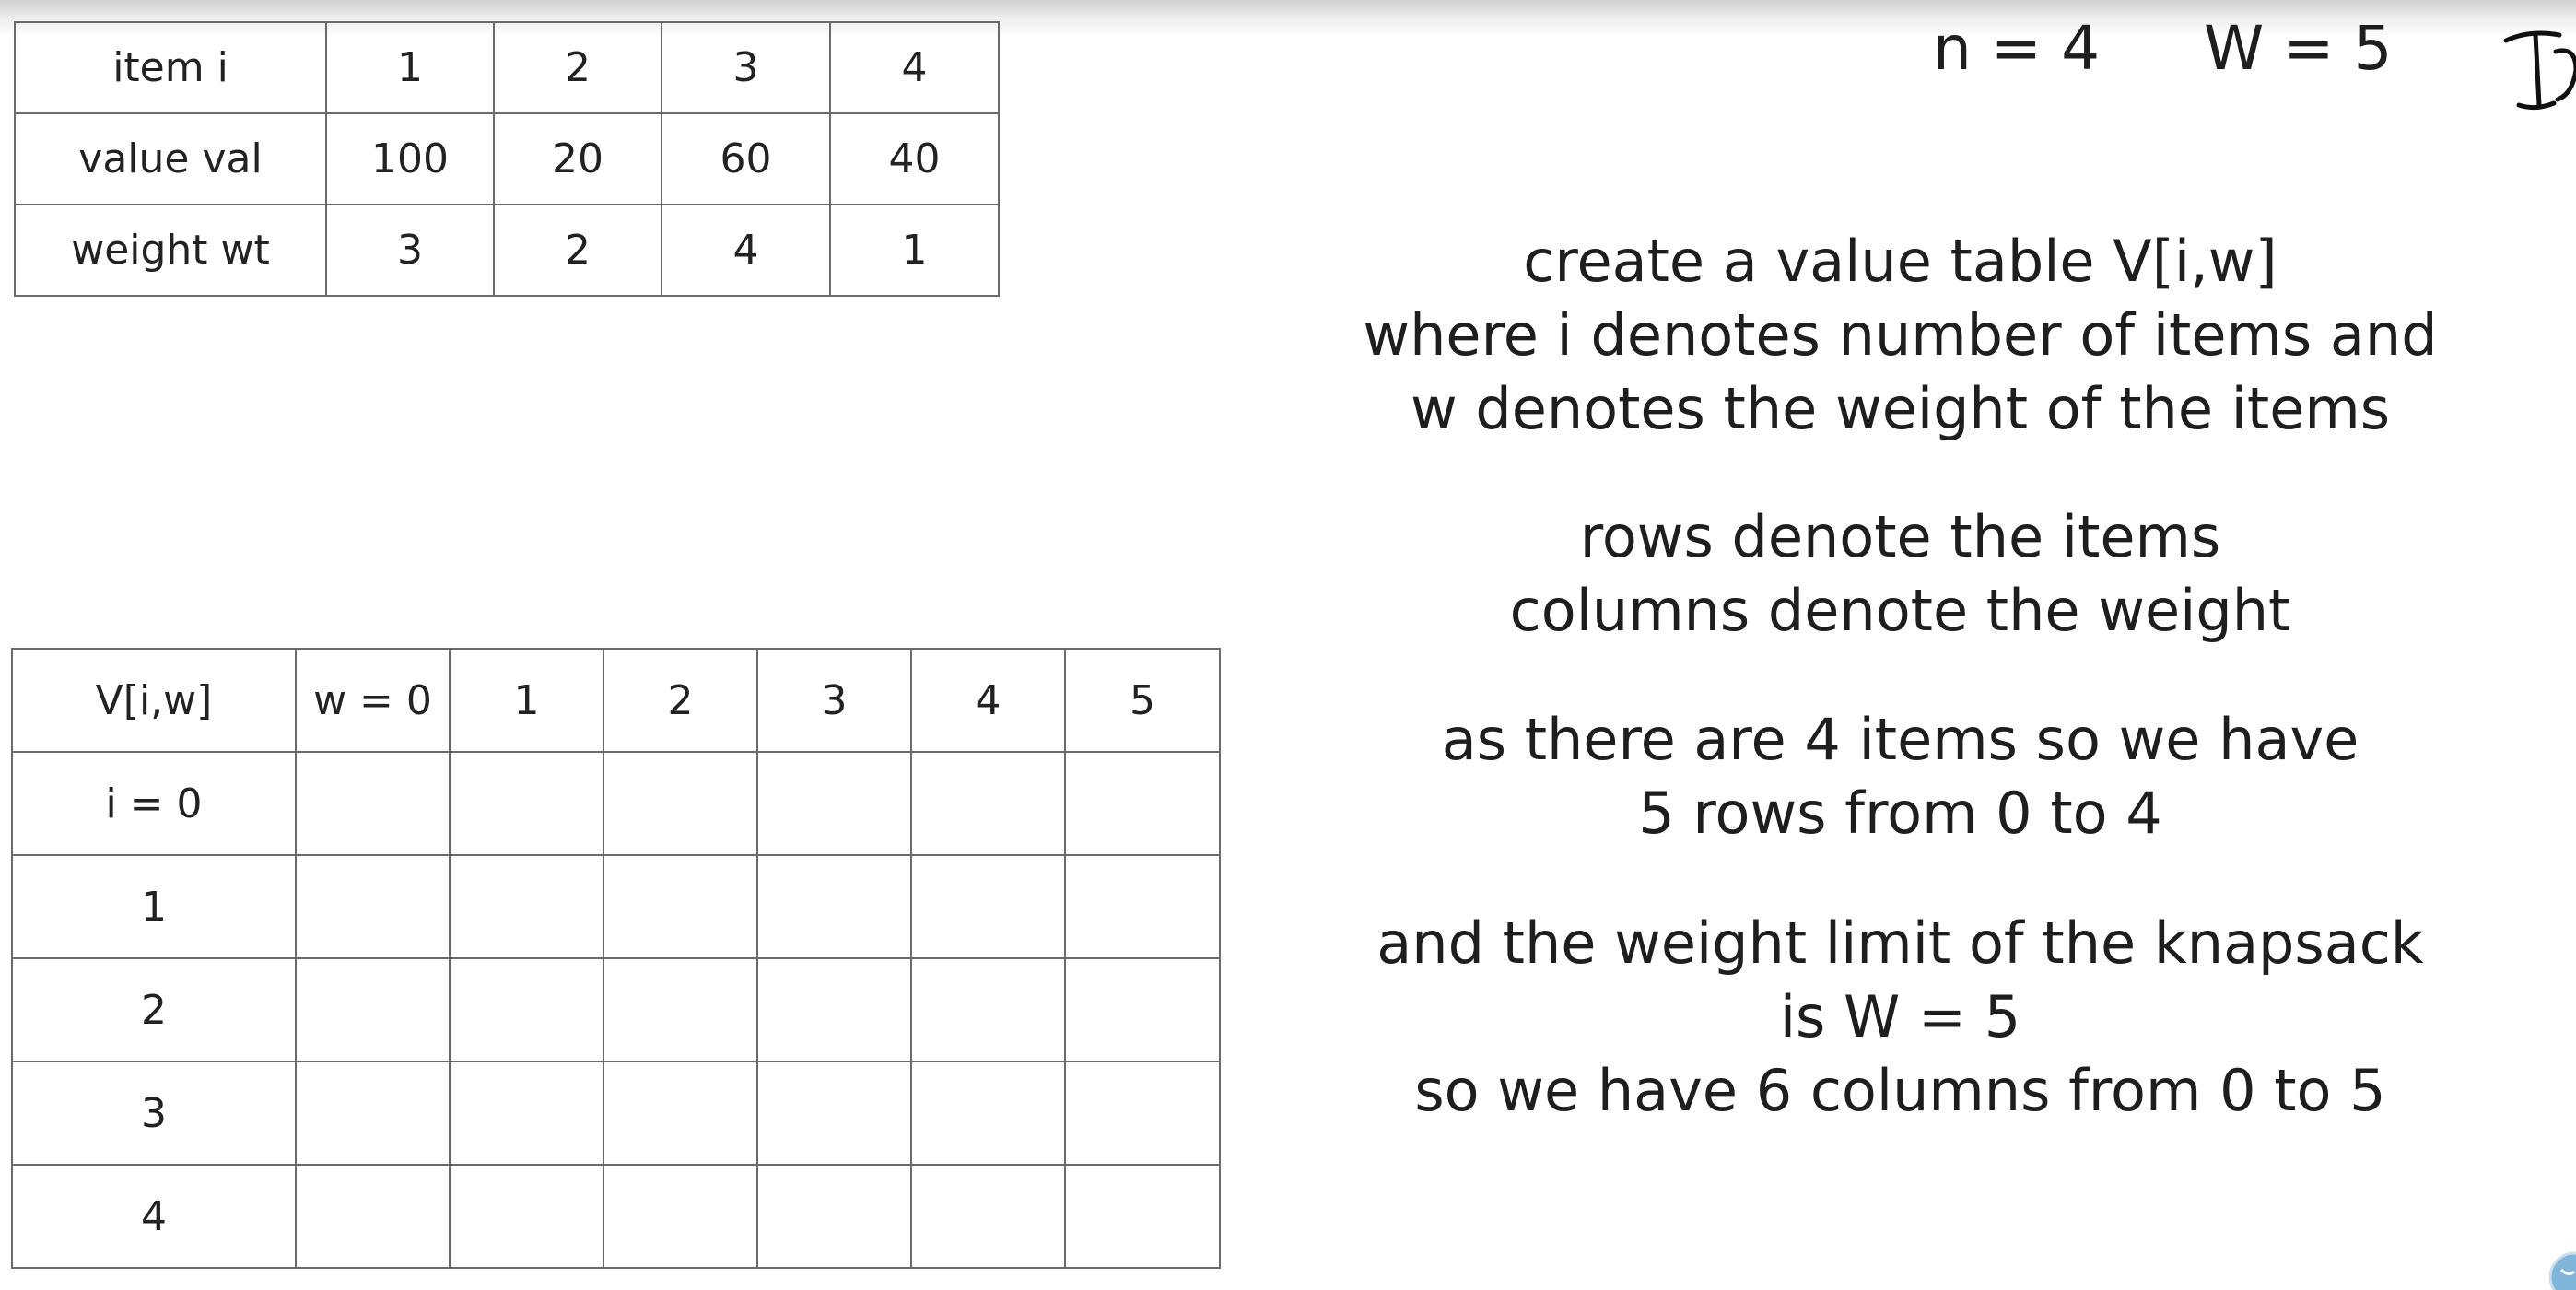 The image size is (2576, 1290). I want to click on items-cell: 20, so click(577, 158).